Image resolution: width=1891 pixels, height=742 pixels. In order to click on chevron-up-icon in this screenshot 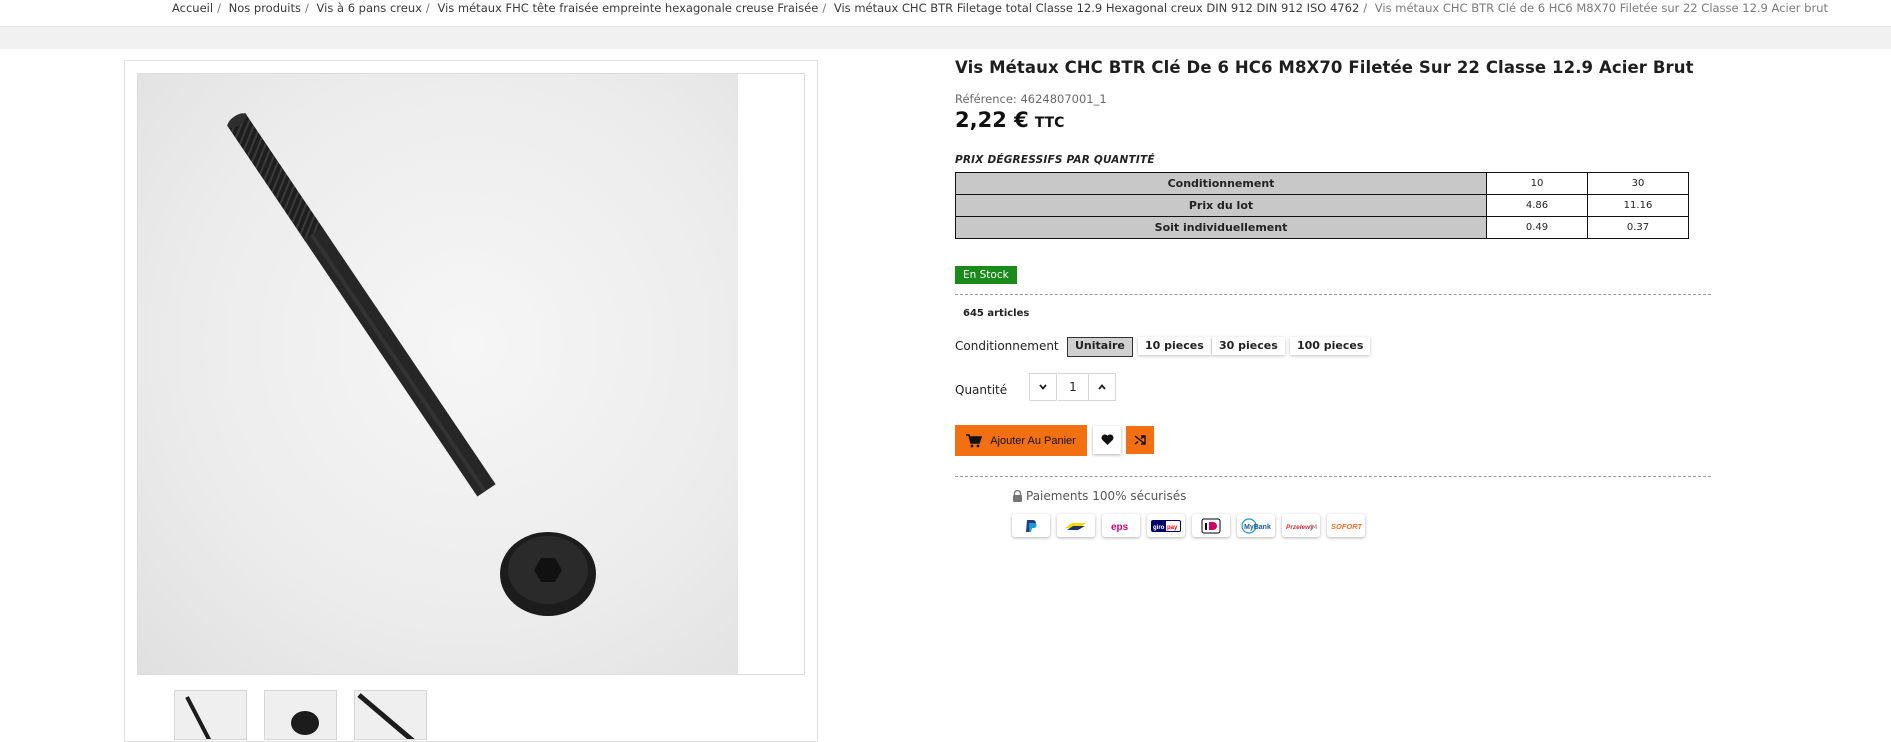, I will do `click(1102, 387)`.